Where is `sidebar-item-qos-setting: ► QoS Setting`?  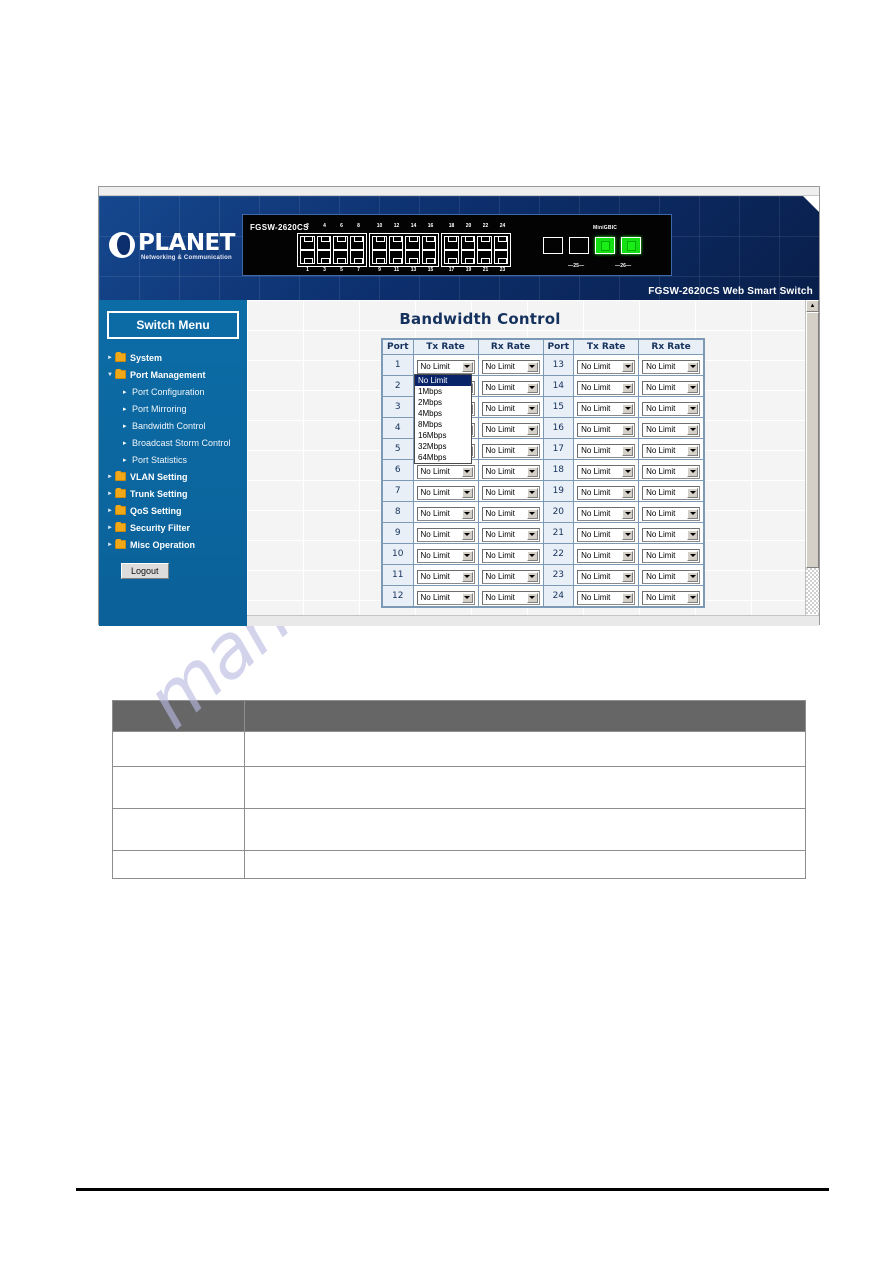 sidebar-item-qos-setting: ► QoS Setting is located at coordinates (177, 510).